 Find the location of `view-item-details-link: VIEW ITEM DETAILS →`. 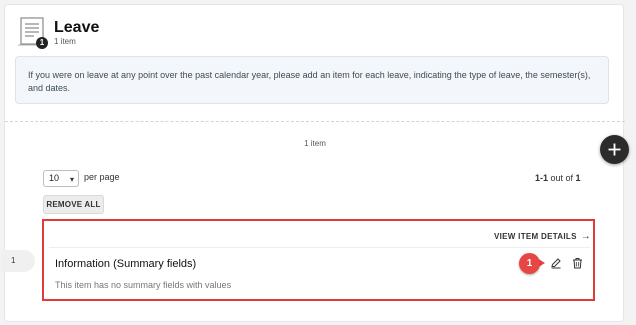

view-item-details-link: VIEW ITEM DETAILS → is located at coordinates (542, 236).